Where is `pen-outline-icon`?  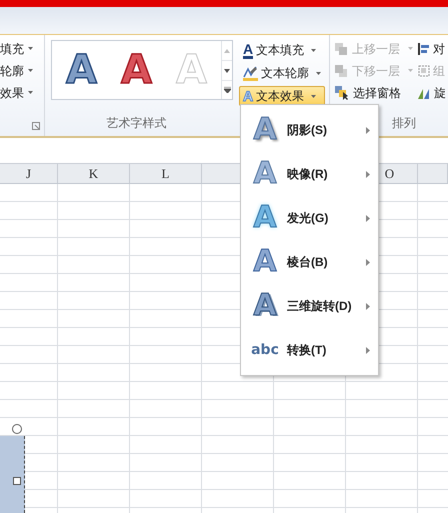 pen-outline-icon is located at coordinates (250, 73).